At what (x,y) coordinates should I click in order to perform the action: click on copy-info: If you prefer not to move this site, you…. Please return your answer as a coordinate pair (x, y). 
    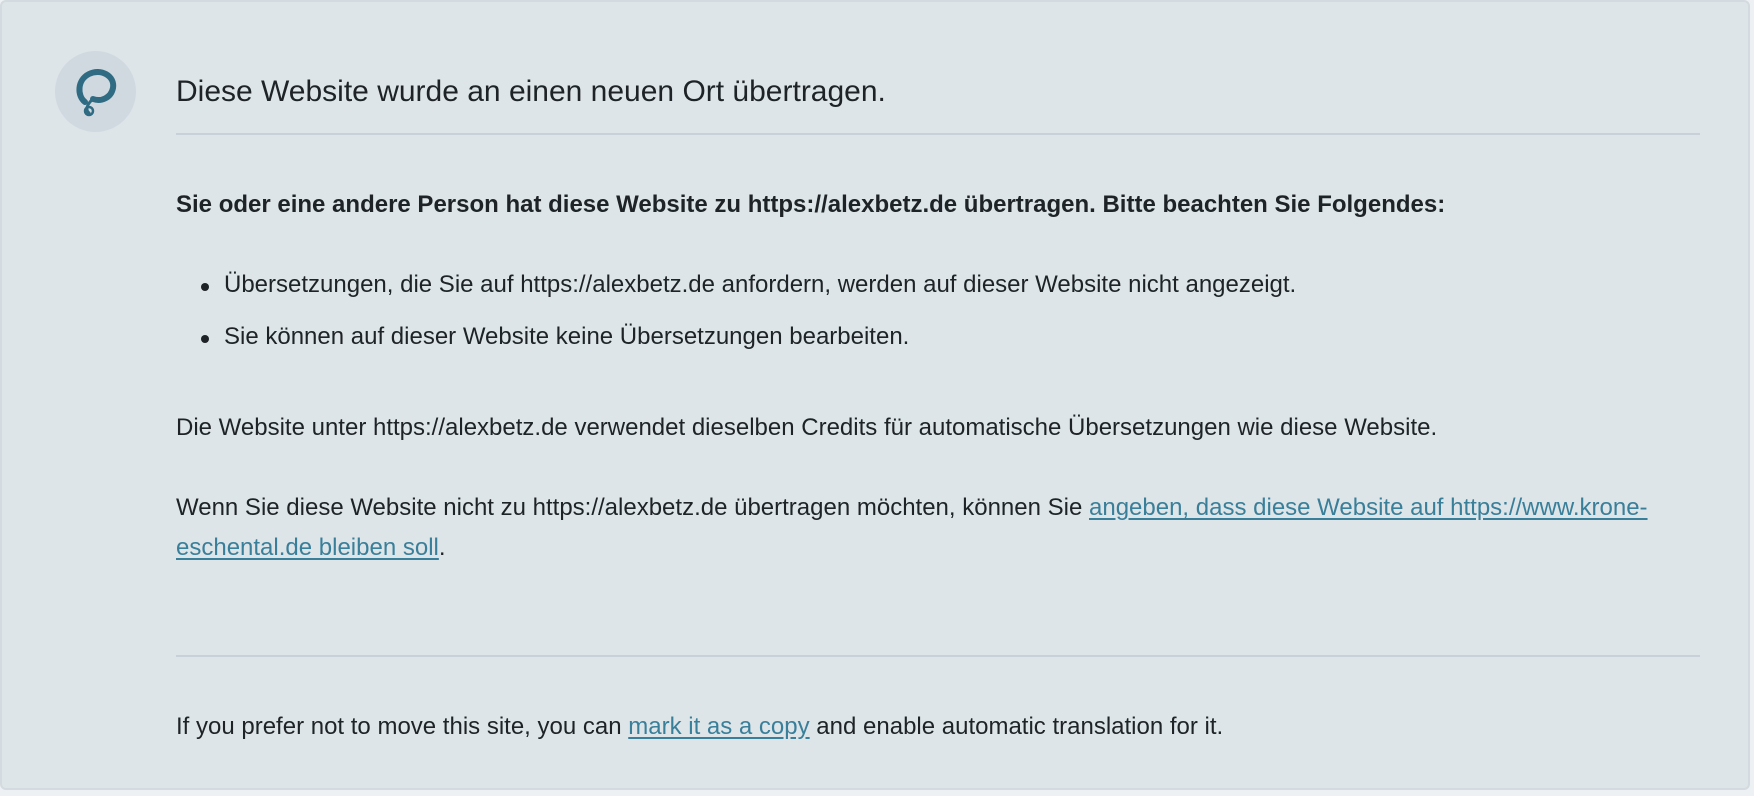
    Looking at the image, I should click on (699, 727).